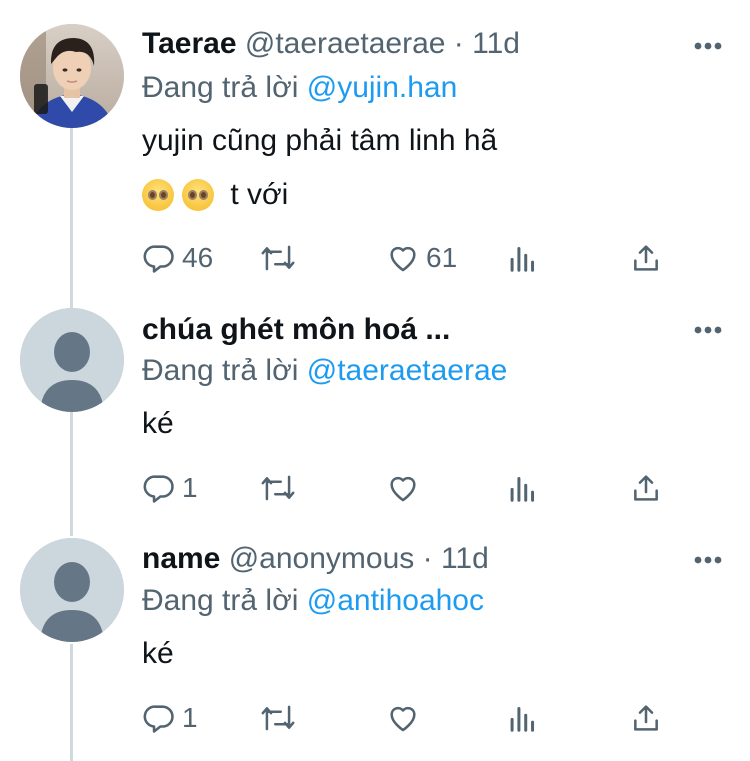 The height and width of the screenshot is (761, 750). I want to click on like-button: 61, so click(421, 258).